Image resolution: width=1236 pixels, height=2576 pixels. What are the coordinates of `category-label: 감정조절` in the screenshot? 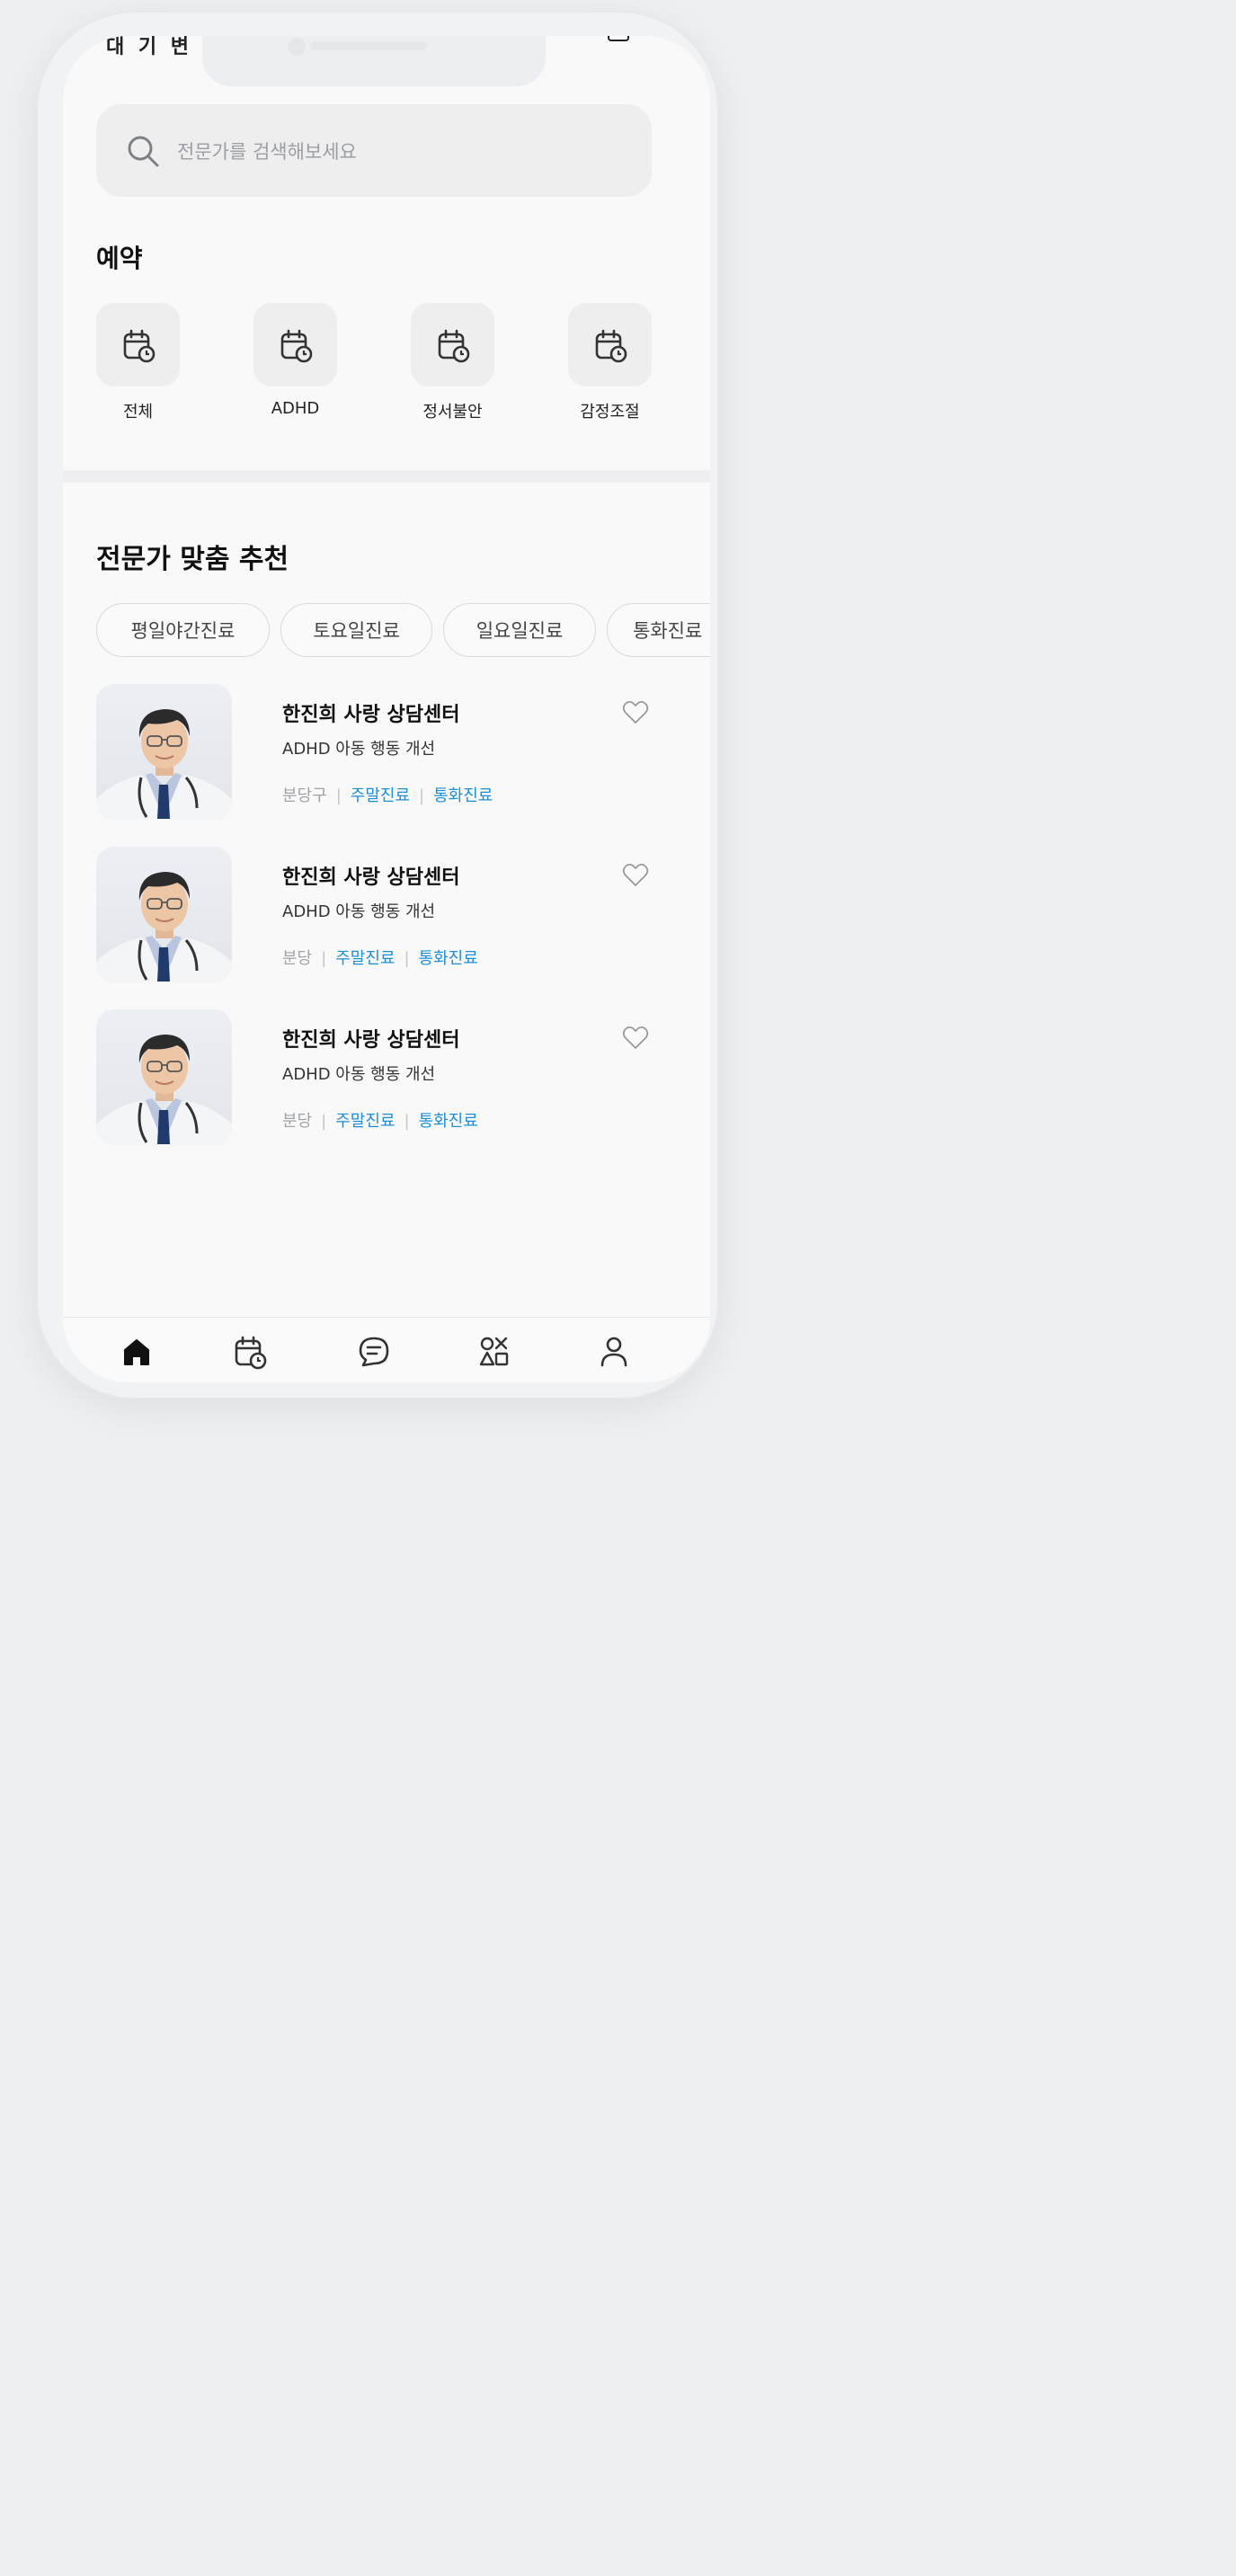 It's located at (610, 412).